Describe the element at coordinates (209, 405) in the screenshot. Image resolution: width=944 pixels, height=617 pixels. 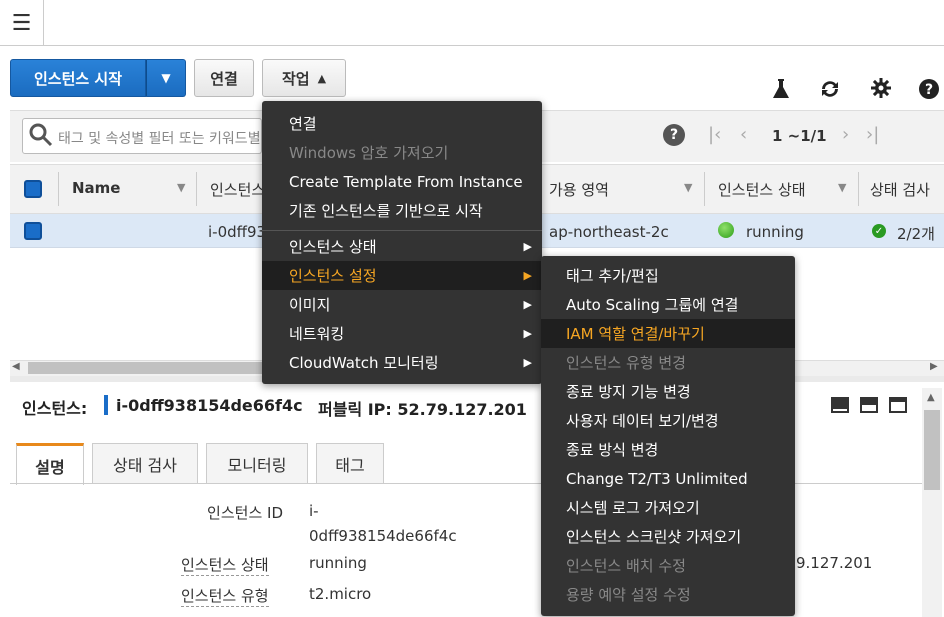
I see `detail-instance-id: i-0dff938154de66f4c` at that location.